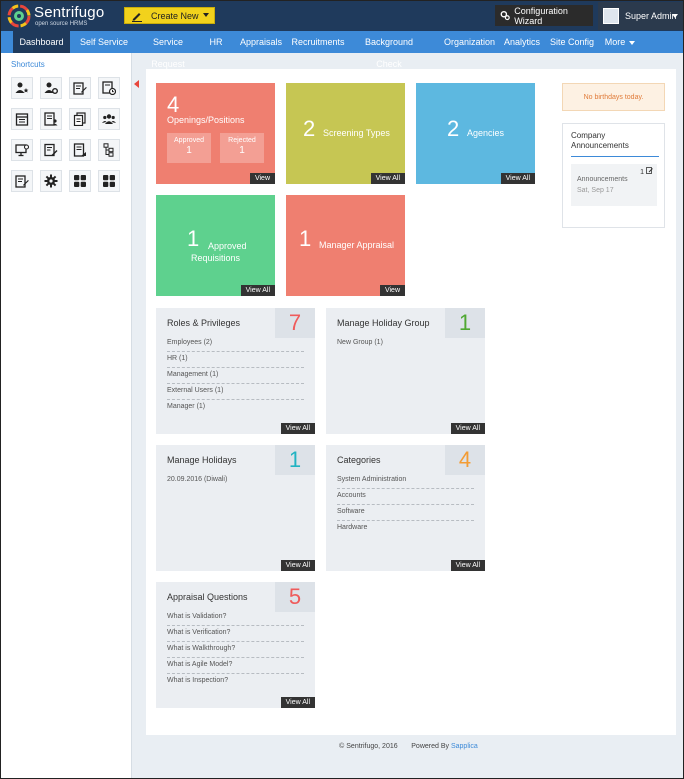 The width and height of the screenshot is (684, 779). I want to click on requisitions-tile: 1 Approved Requisitions View All, so click(215, 245).